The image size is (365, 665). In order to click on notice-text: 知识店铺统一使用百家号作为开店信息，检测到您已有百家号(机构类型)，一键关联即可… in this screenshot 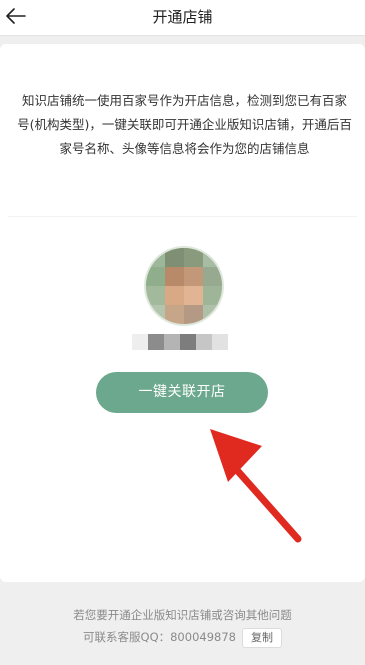, I will do `click(184, 124)`.